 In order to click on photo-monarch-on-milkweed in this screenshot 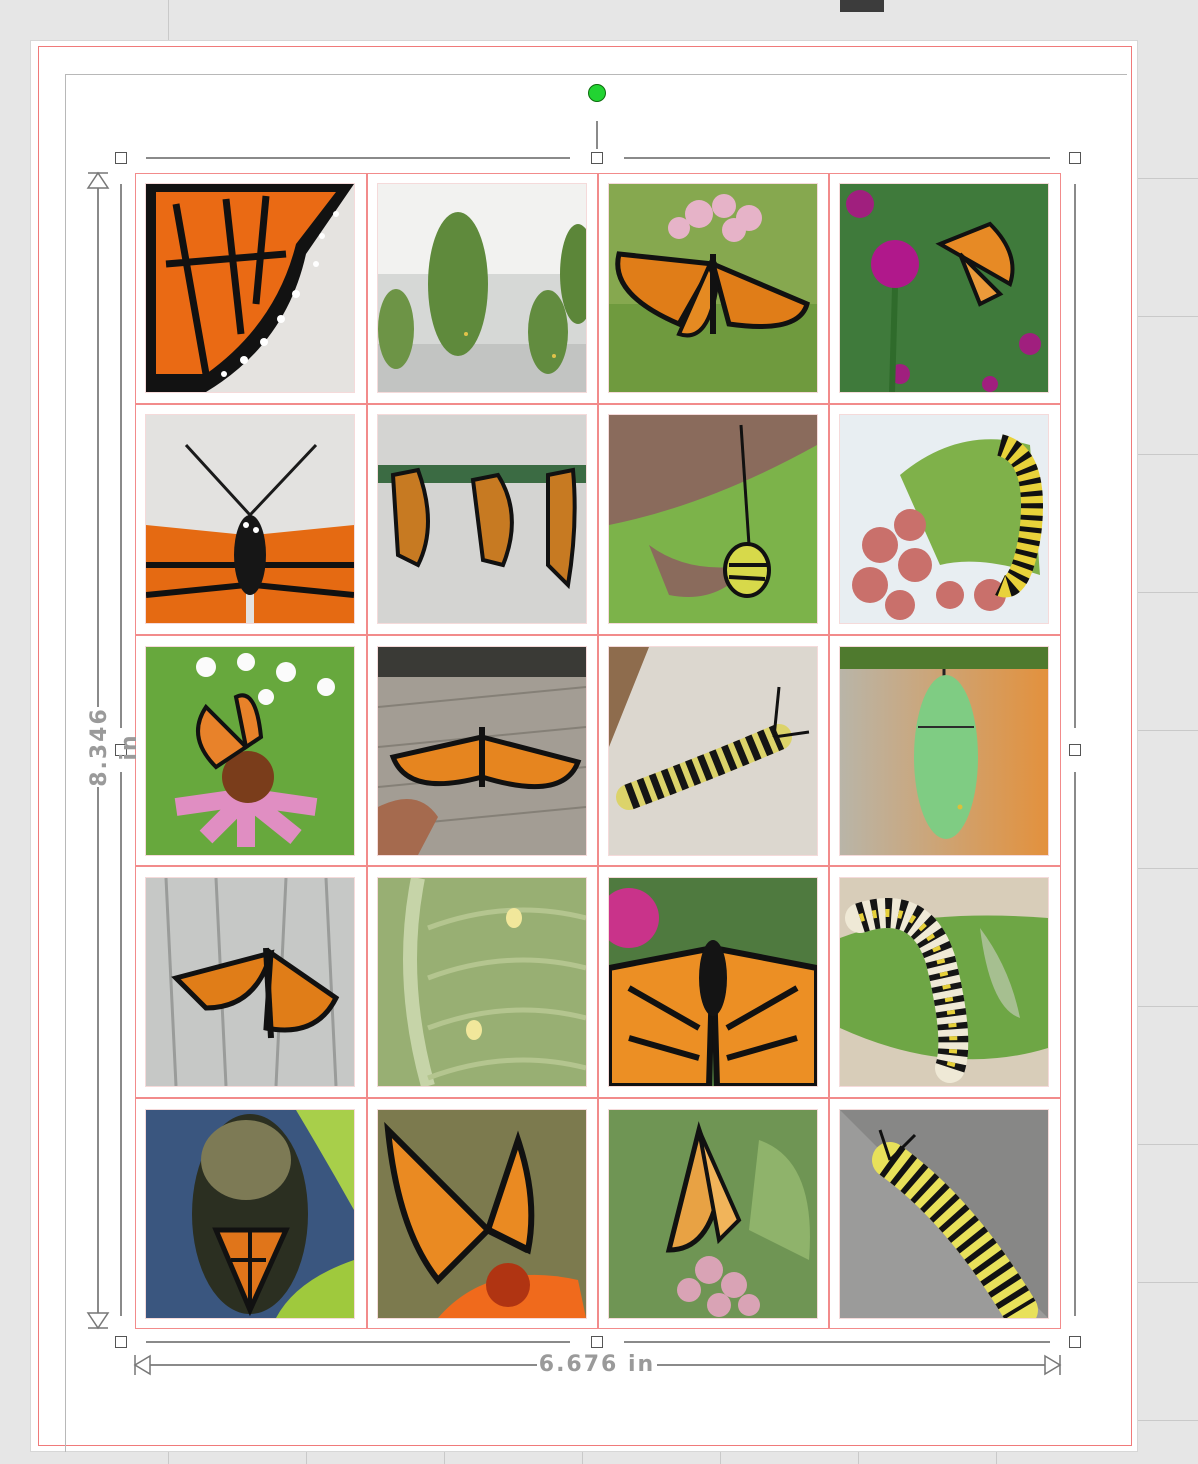, I will do `click(713, 288)`.